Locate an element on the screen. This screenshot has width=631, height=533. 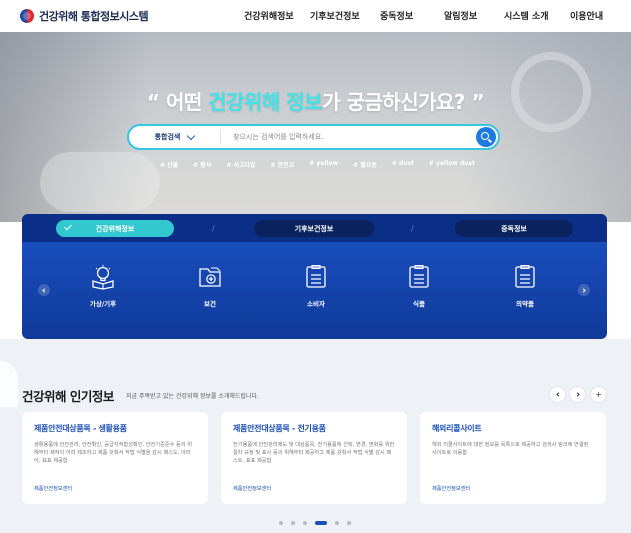
search-scope-label: 통합검색 is located at coordinates (167, 137).